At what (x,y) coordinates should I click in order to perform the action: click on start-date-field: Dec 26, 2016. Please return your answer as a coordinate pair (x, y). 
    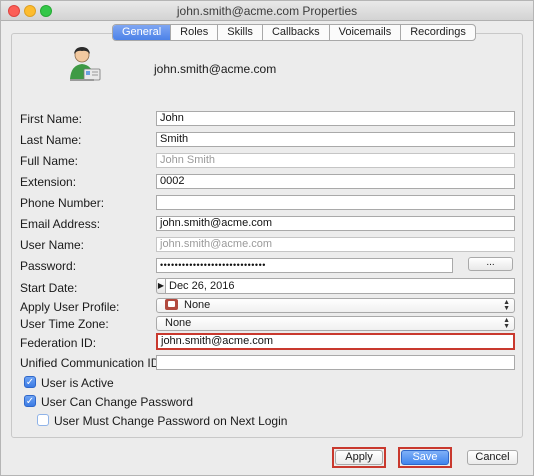
    Looking at the image, I should click on (340, 286).